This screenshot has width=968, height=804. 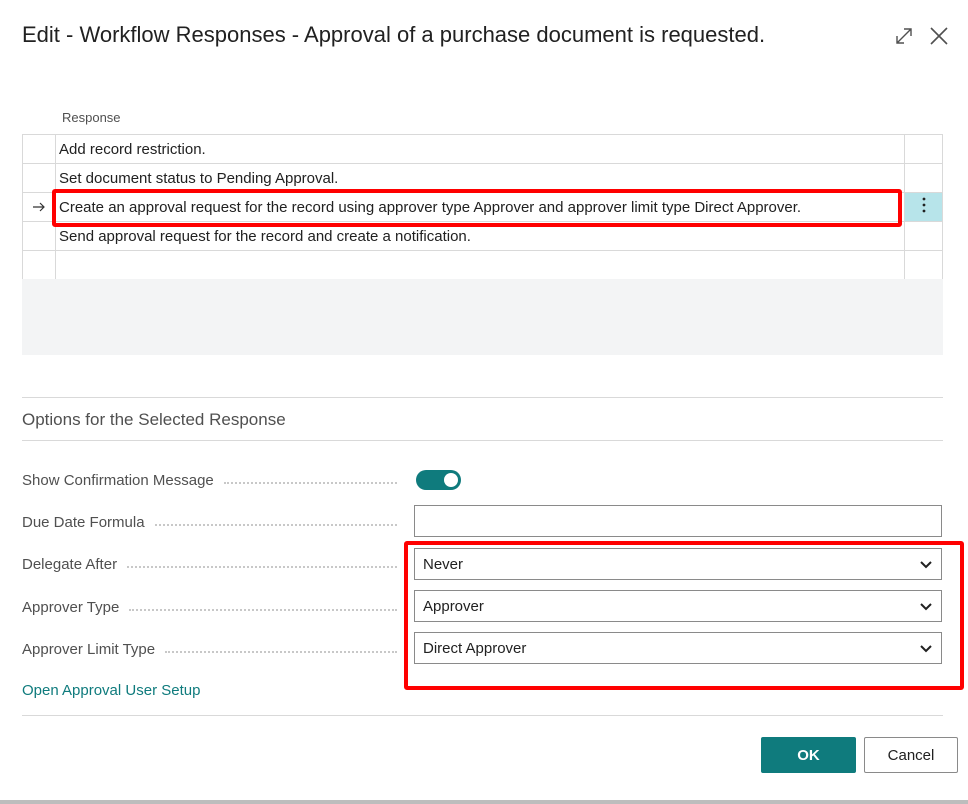 I want to click on window-bottom-edge, so click(x=484, y=802).